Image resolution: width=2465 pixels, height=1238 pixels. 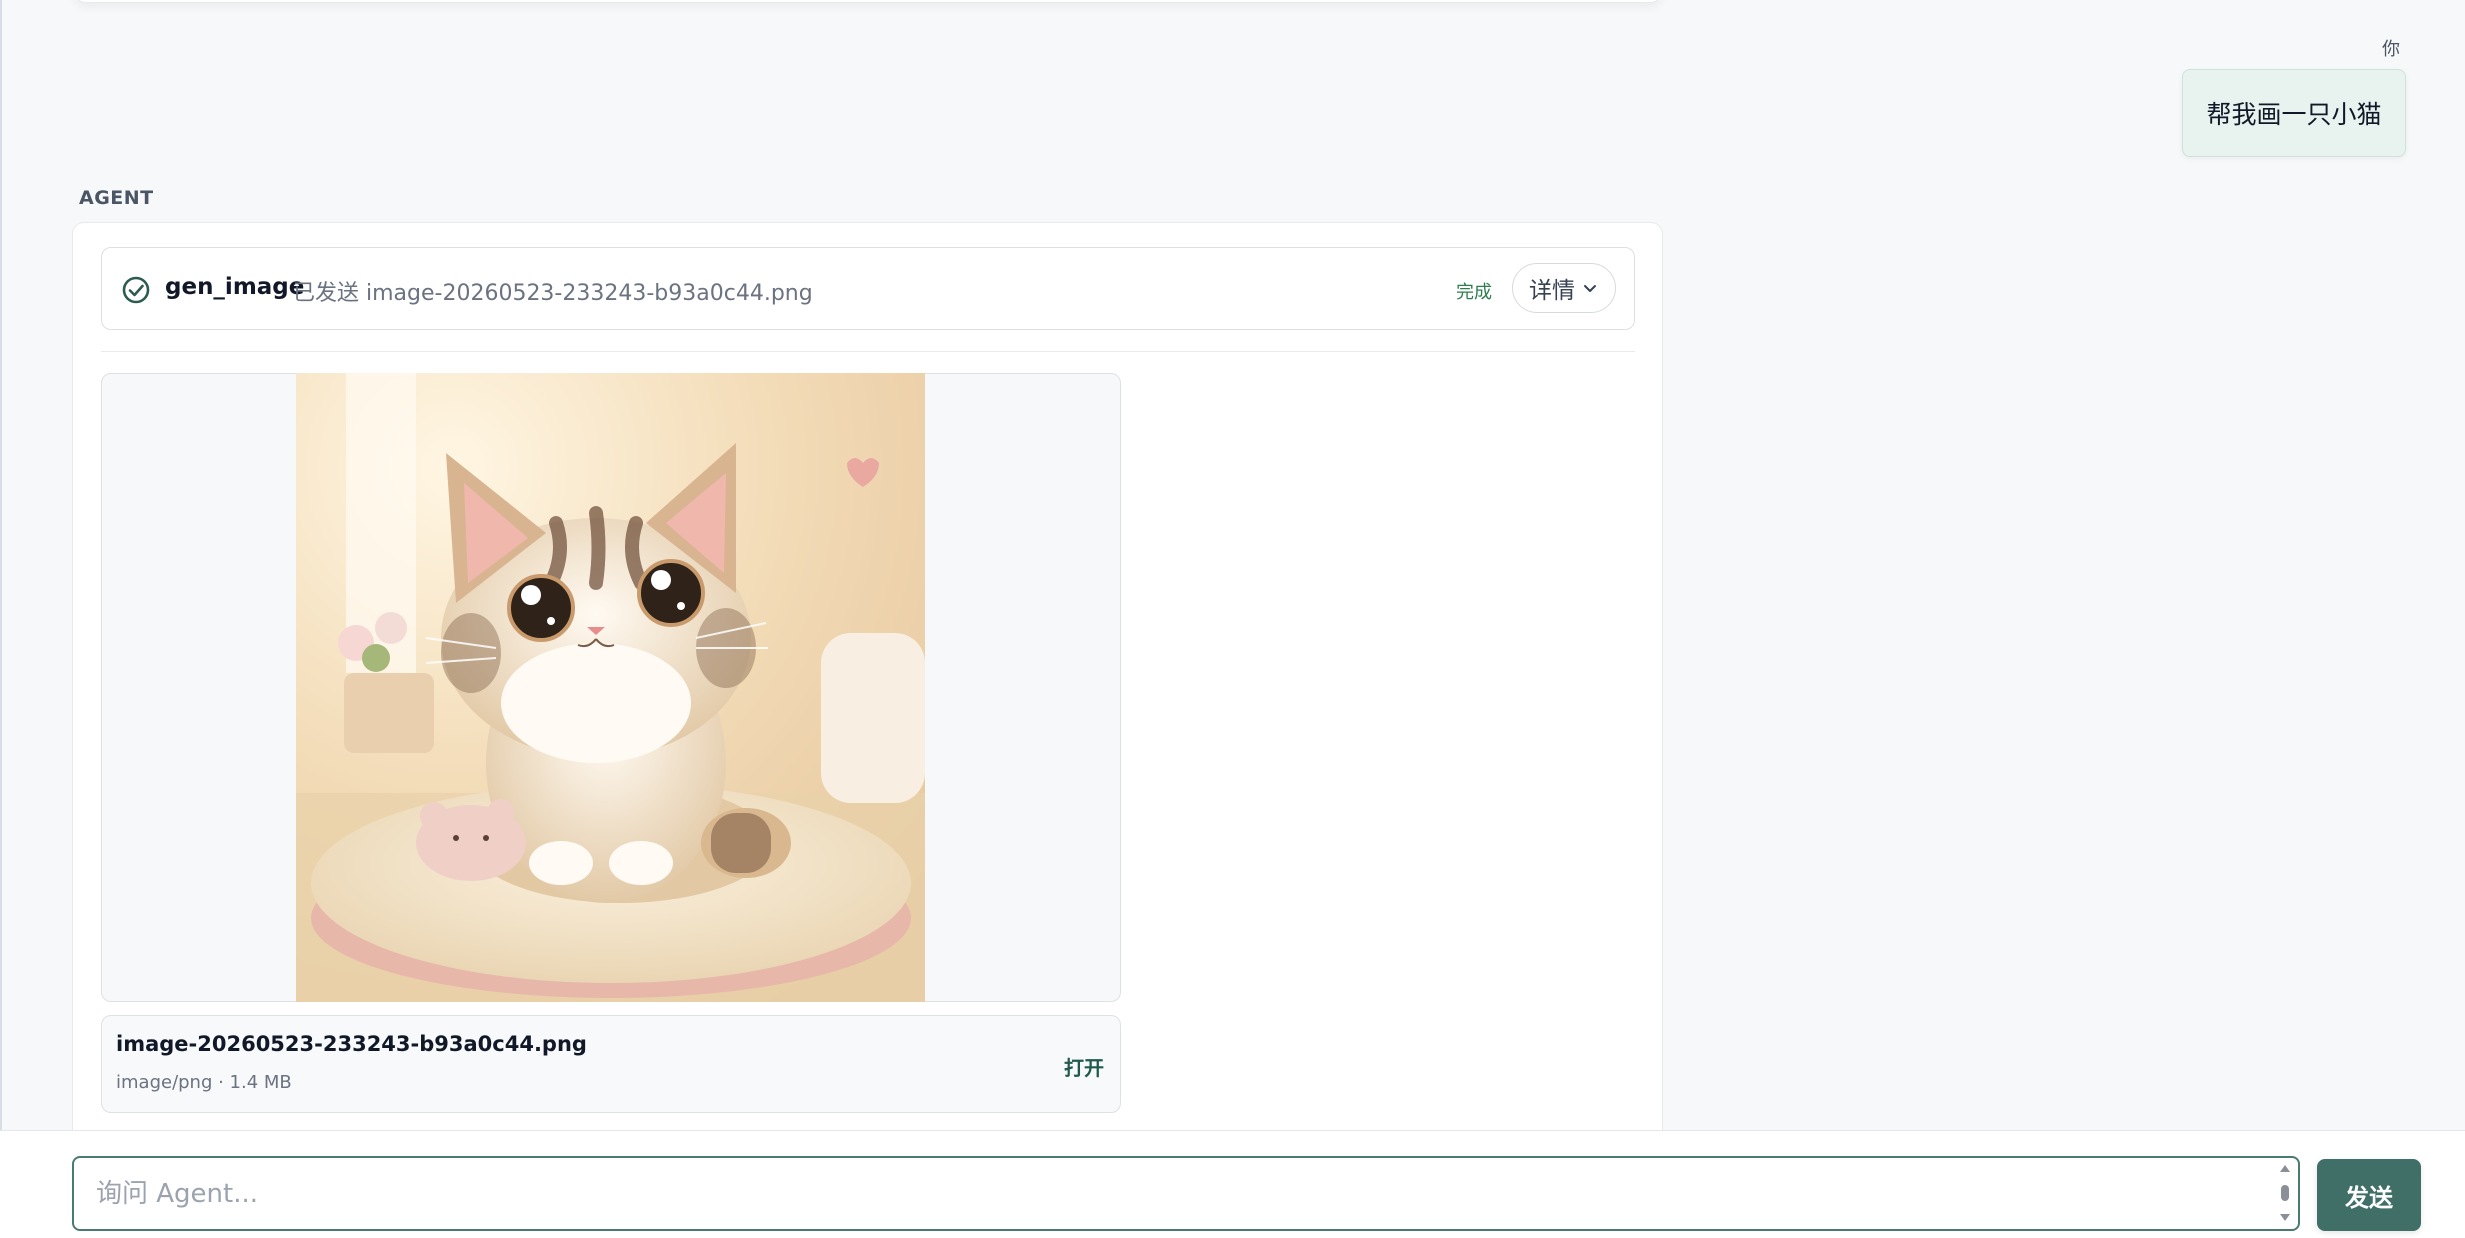 What do you see at coordinates (1590, 288) in the screenshot?
I see `chevron-down-icon` at bounding box center [1590, 288].